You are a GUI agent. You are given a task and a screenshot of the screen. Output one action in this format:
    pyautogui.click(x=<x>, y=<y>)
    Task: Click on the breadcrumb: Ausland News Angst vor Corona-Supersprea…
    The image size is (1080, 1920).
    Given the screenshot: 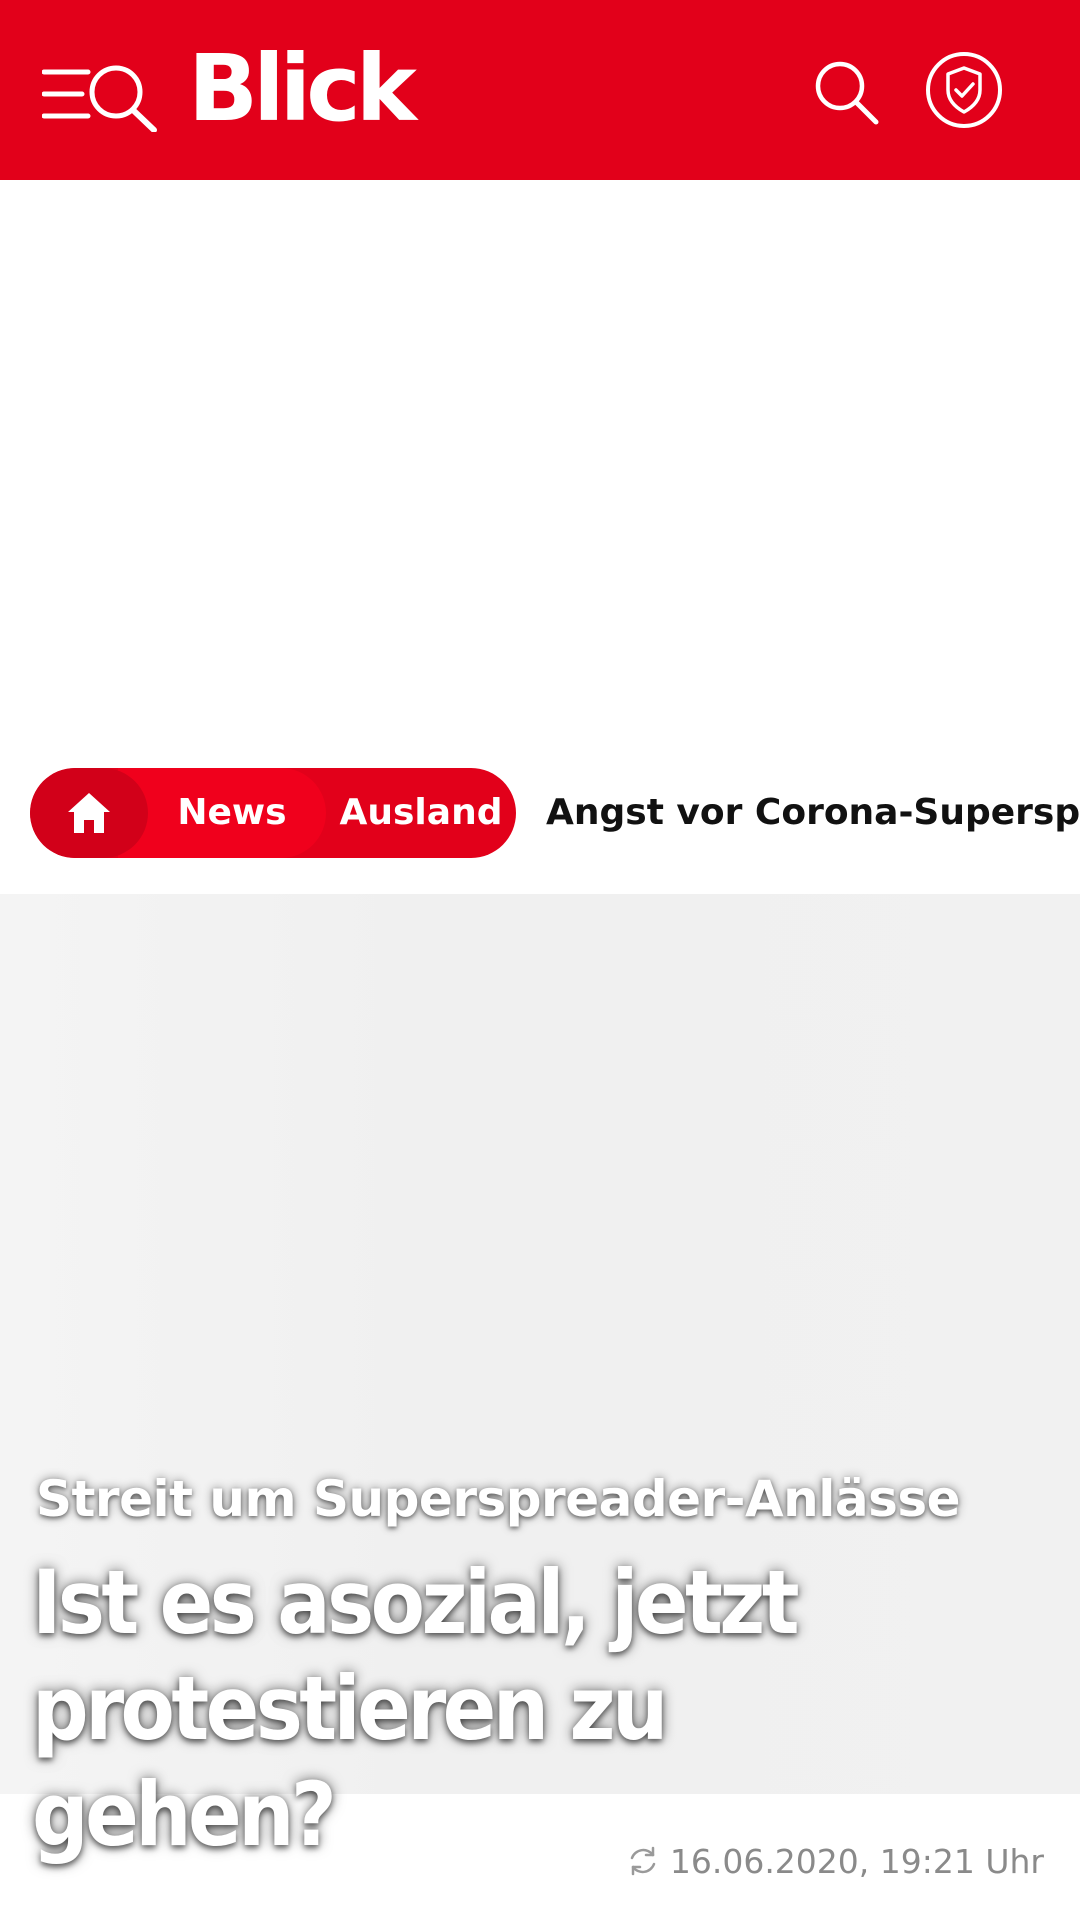 What is the action you would take?
    pyautogui.click(x=540, y=810)
    